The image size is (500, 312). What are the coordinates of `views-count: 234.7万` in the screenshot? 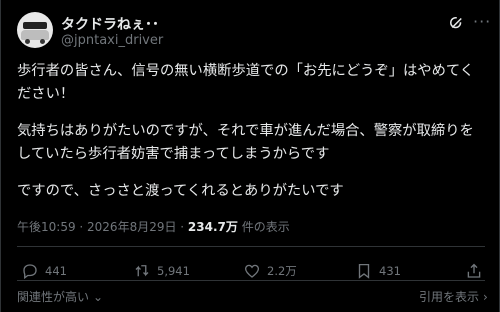 It's located at (212, 227).